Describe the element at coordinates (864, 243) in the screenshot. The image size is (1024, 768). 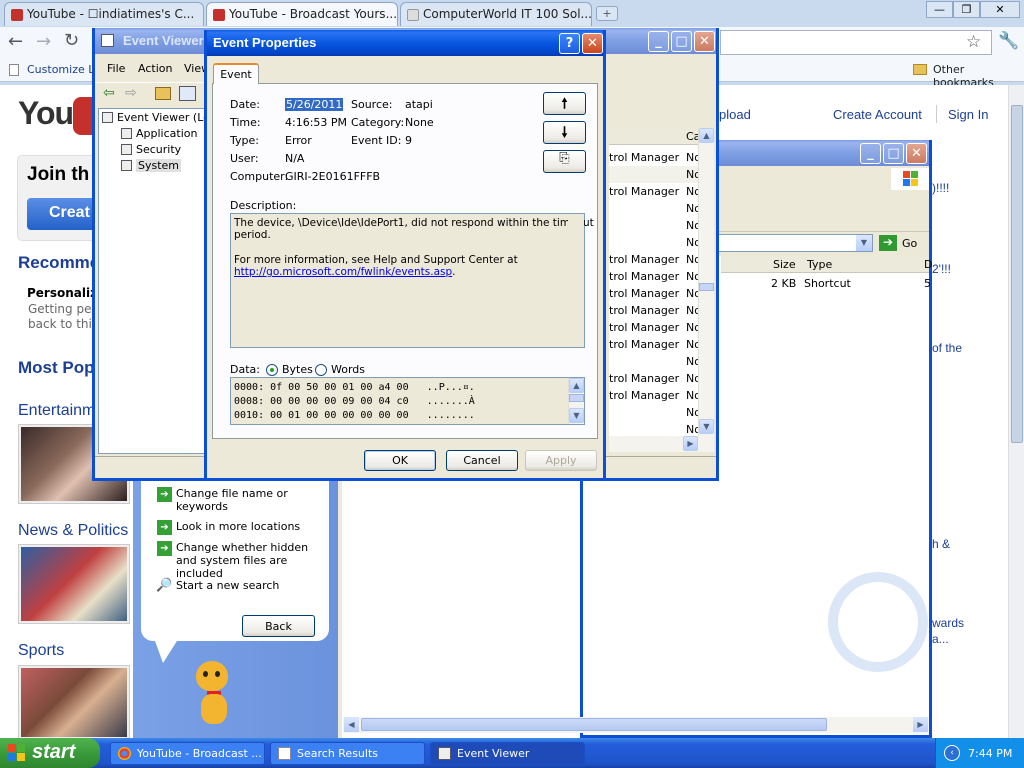
I see `dropdown-arrow-icon: ▼` at that location.